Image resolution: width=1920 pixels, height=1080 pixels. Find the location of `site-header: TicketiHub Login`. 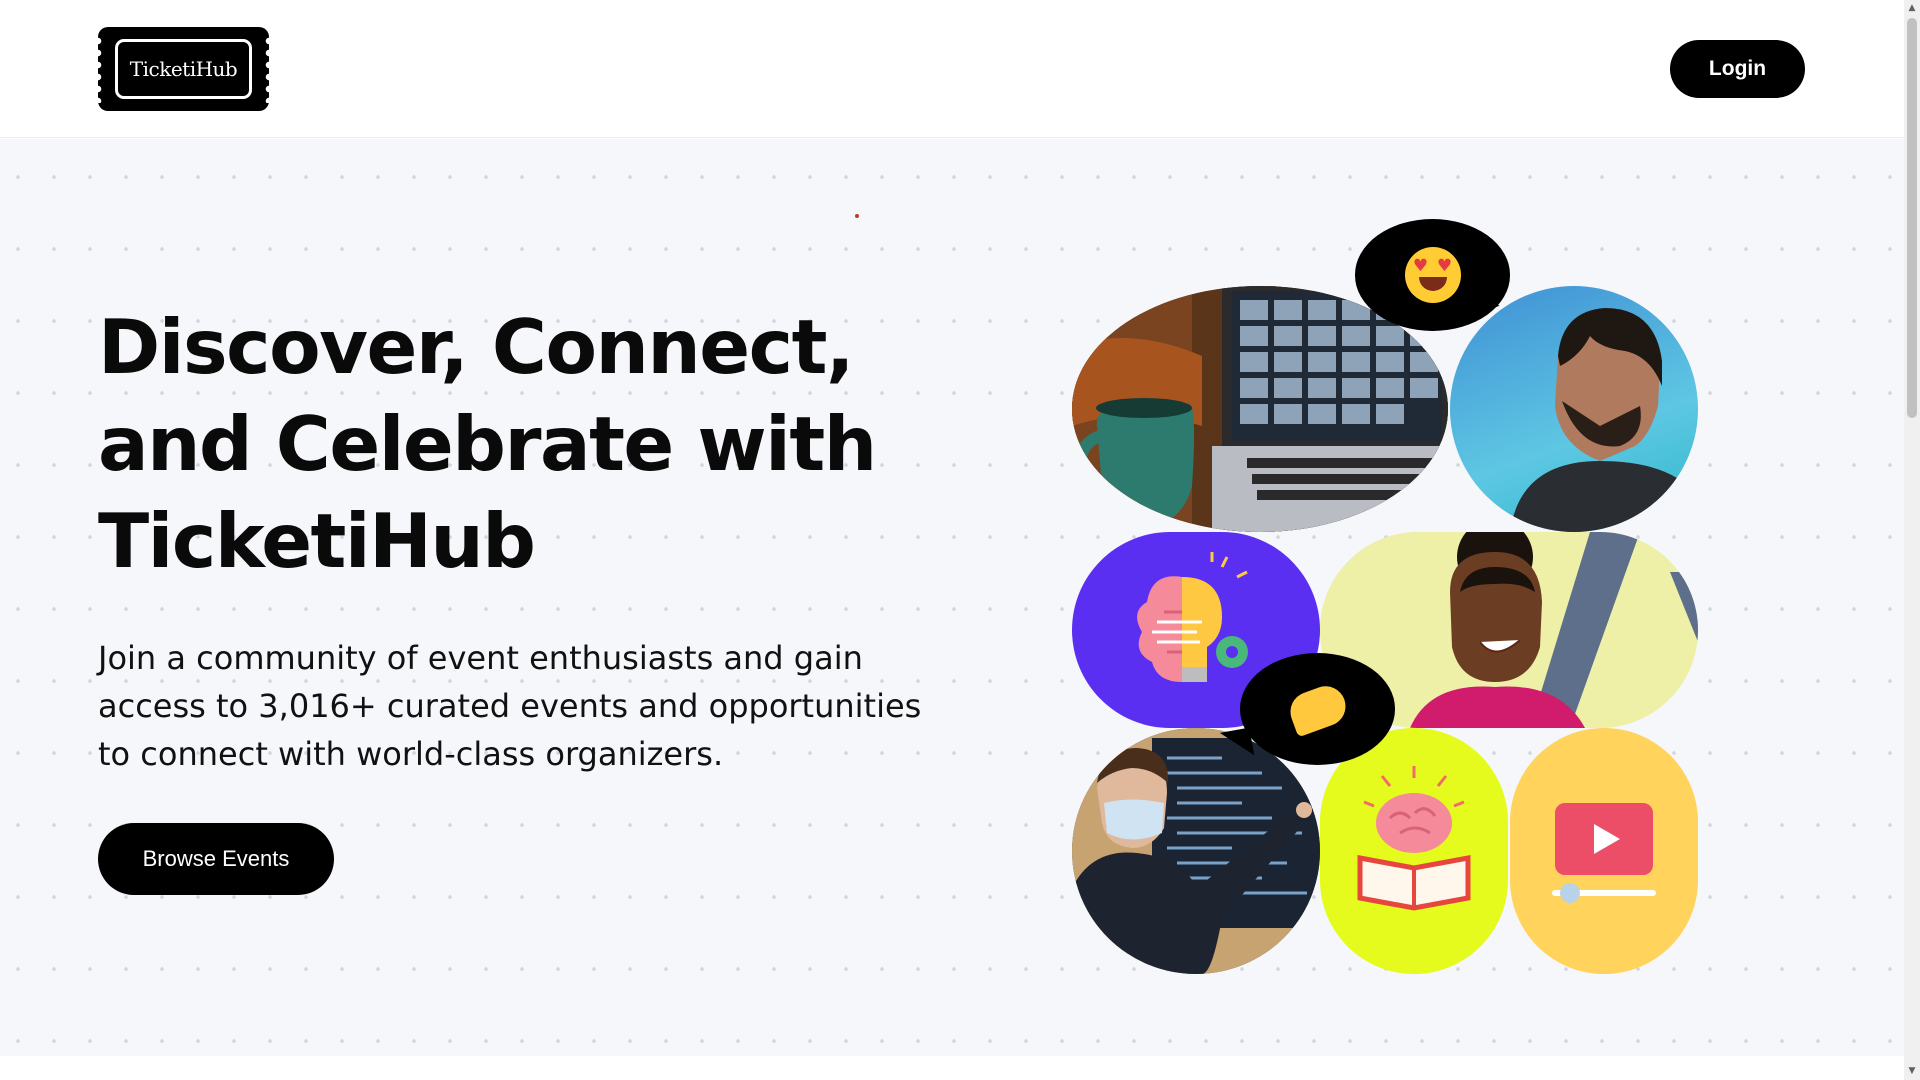

site-header: TicketiHub Login is located at coordinates (952, 69).